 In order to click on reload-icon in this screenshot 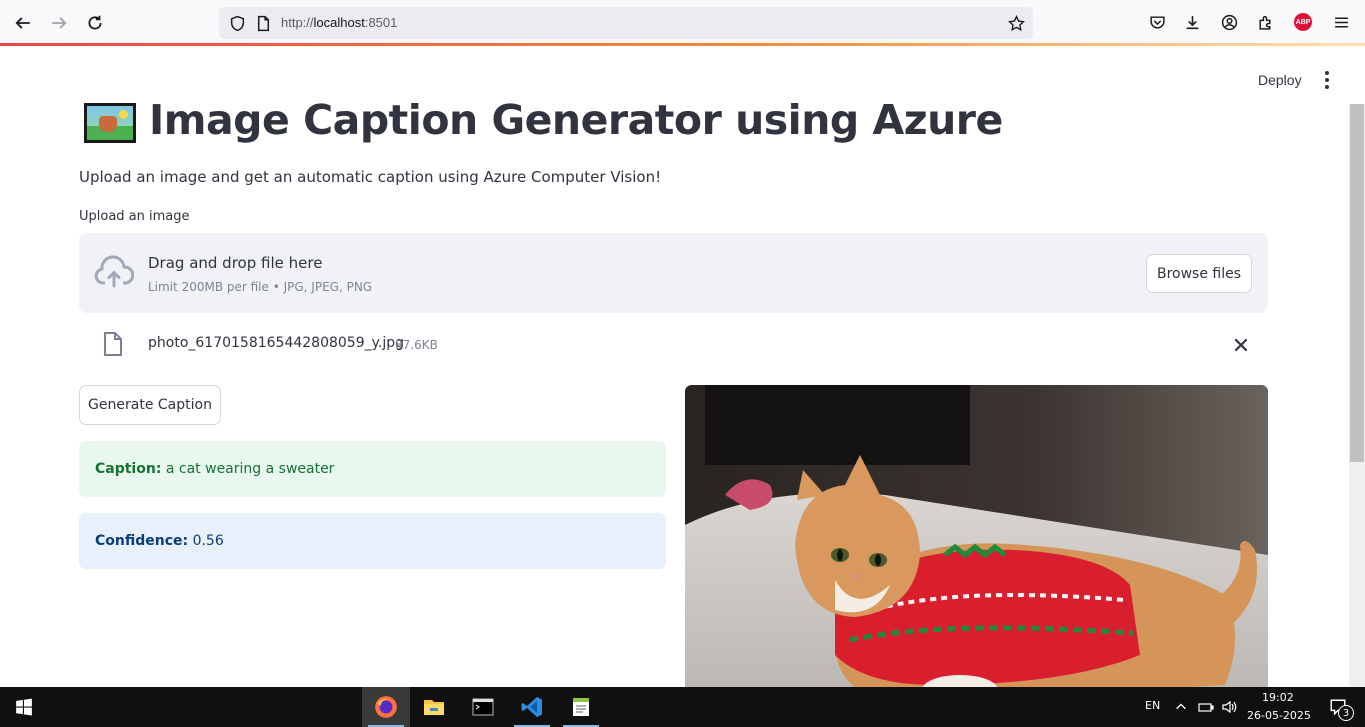, I will do `click(95, 23)`.